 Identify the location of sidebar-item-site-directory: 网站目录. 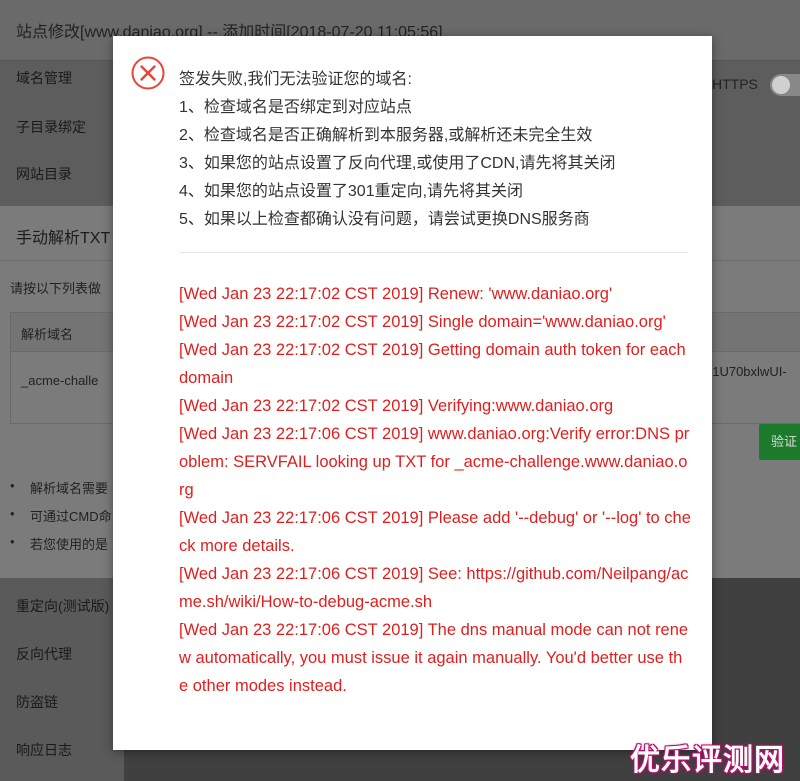
(44, 174).